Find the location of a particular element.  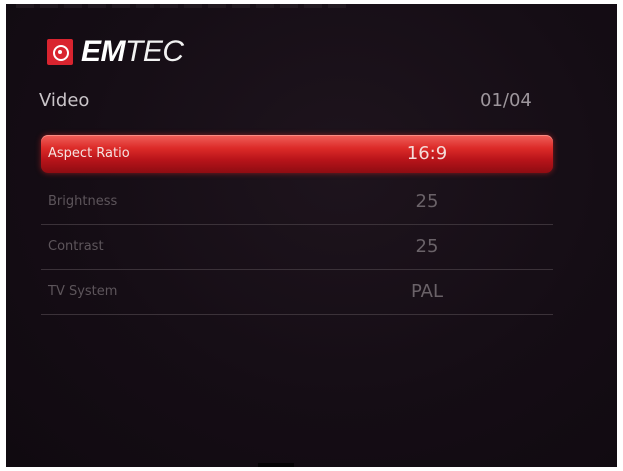

emtec-logo-icon is located at coordinates (60, 52).